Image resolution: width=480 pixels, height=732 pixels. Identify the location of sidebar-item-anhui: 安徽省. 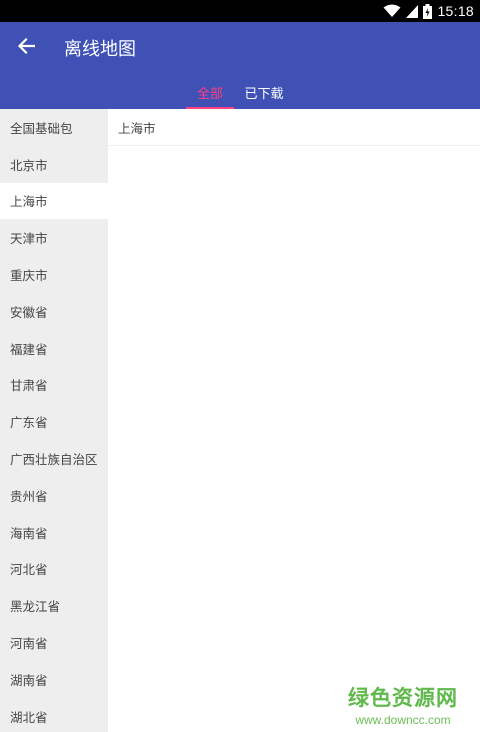
(54, 311).